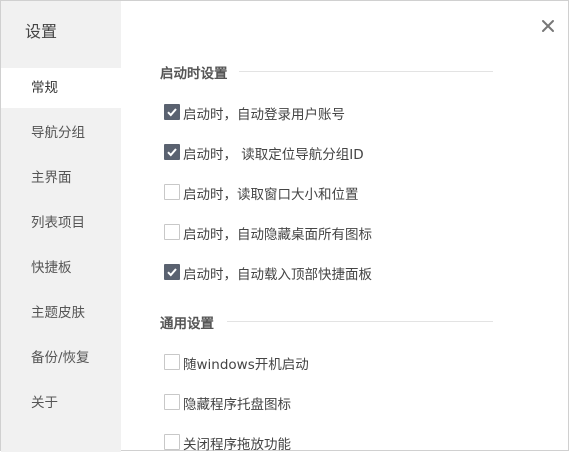 Image resolution: width=570 pixels, height=453 pixels. What do you see at coordinates (187, 324) in the screenshot?
I see `section-title-general: 通用设置` at bounding box center [187, 324].